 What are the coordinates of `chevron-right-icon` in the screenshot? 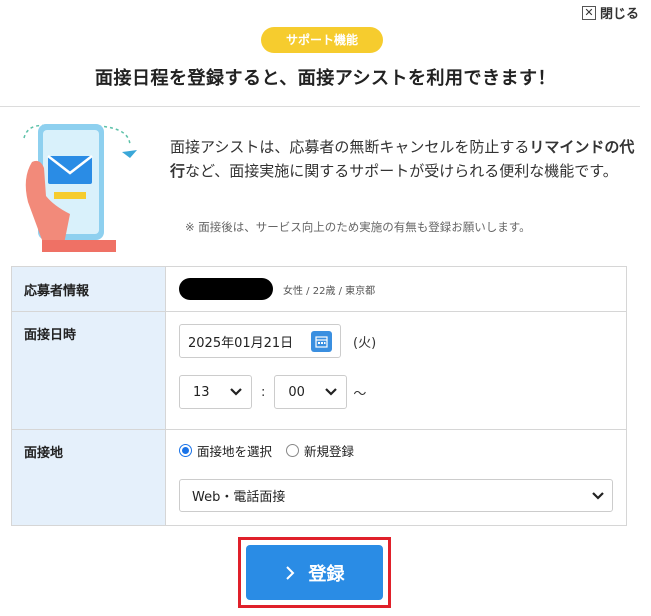 It's located at (289, 572).